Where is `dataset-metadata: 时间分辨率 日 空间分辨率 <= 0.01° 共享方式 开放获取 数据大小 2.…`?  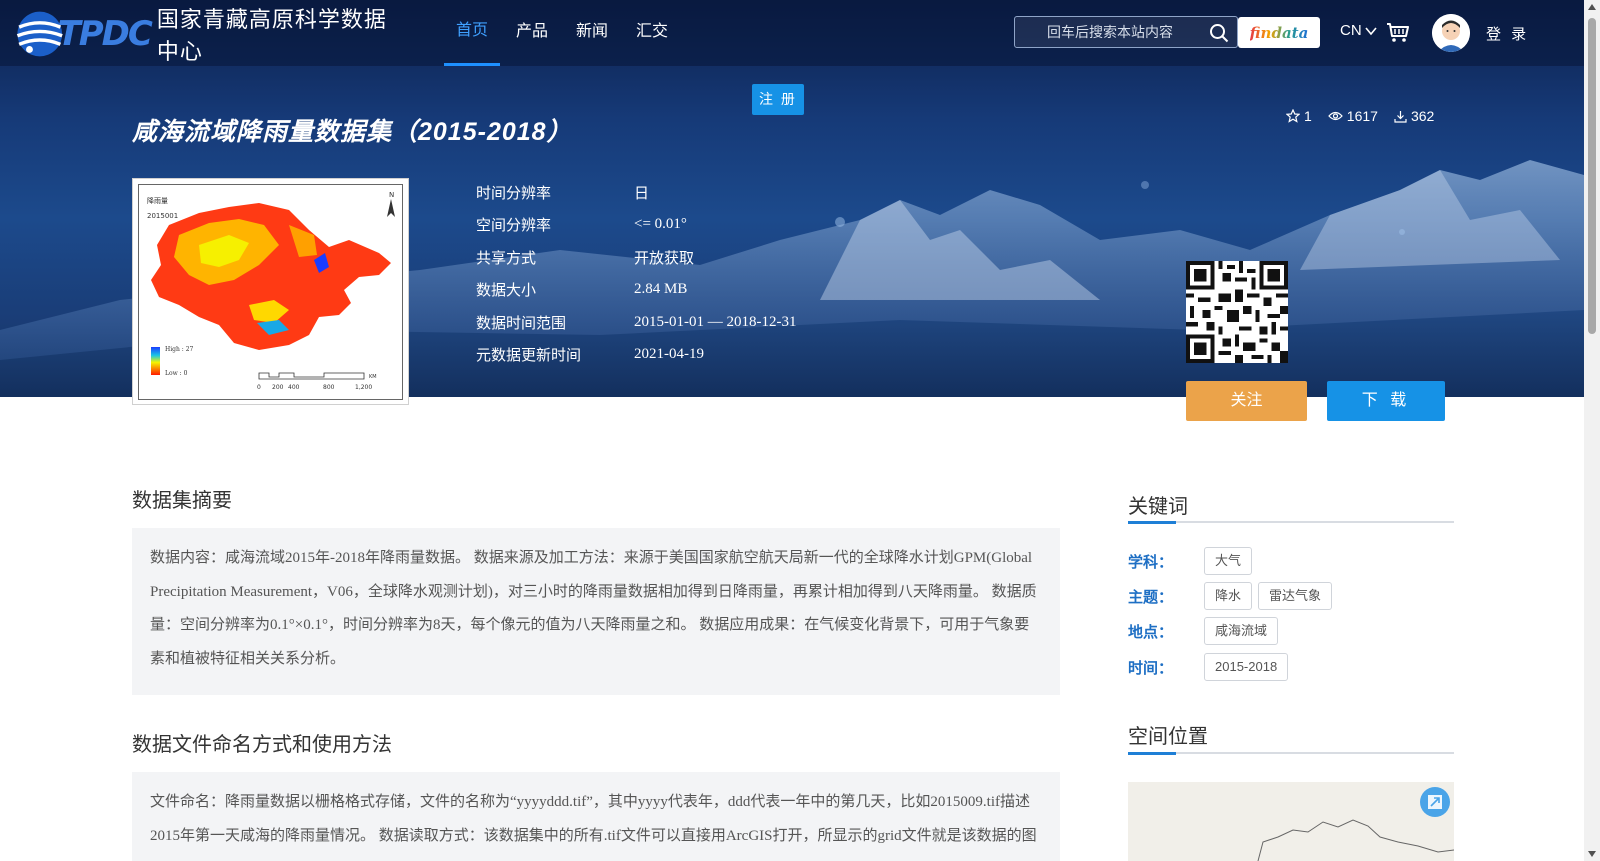
dataset-metadata: 时间分辨率 日 空间分辨率 <= 0.01° 共享方式 开放获取 数据大小 2.… is located at coordinates (636, 273).